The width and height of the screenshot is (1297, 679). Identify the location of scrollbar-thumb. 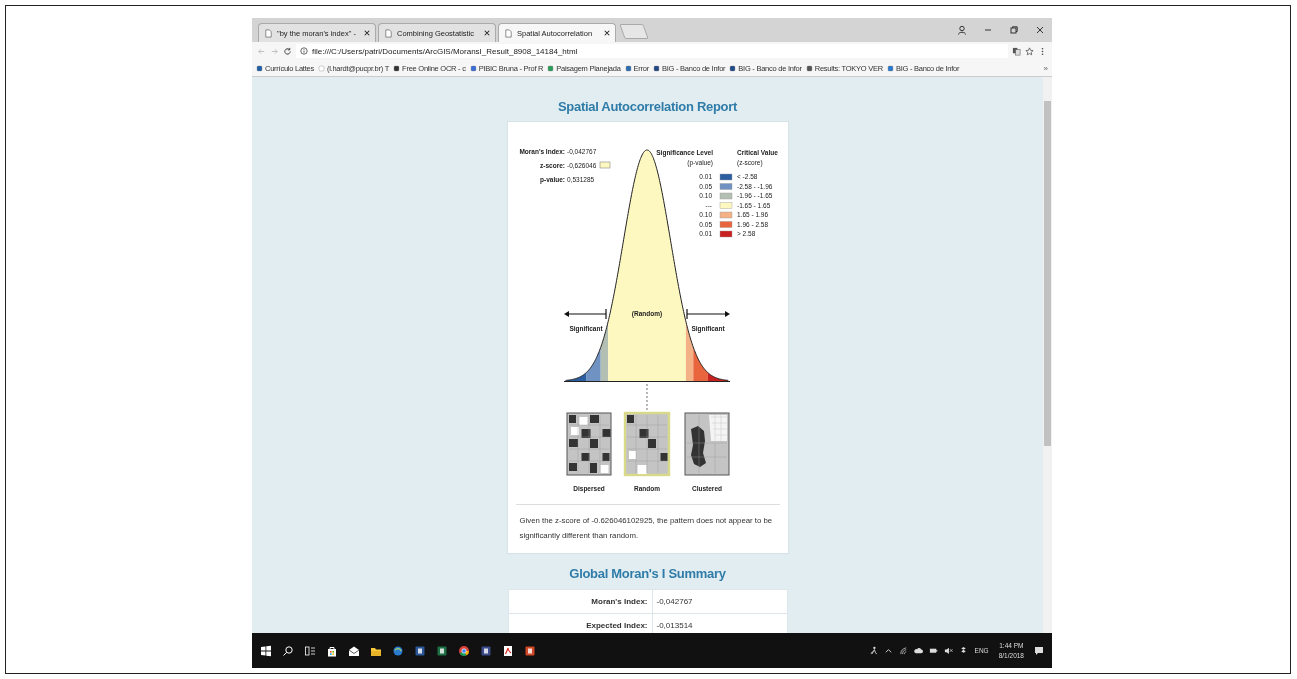
(1047, 273).